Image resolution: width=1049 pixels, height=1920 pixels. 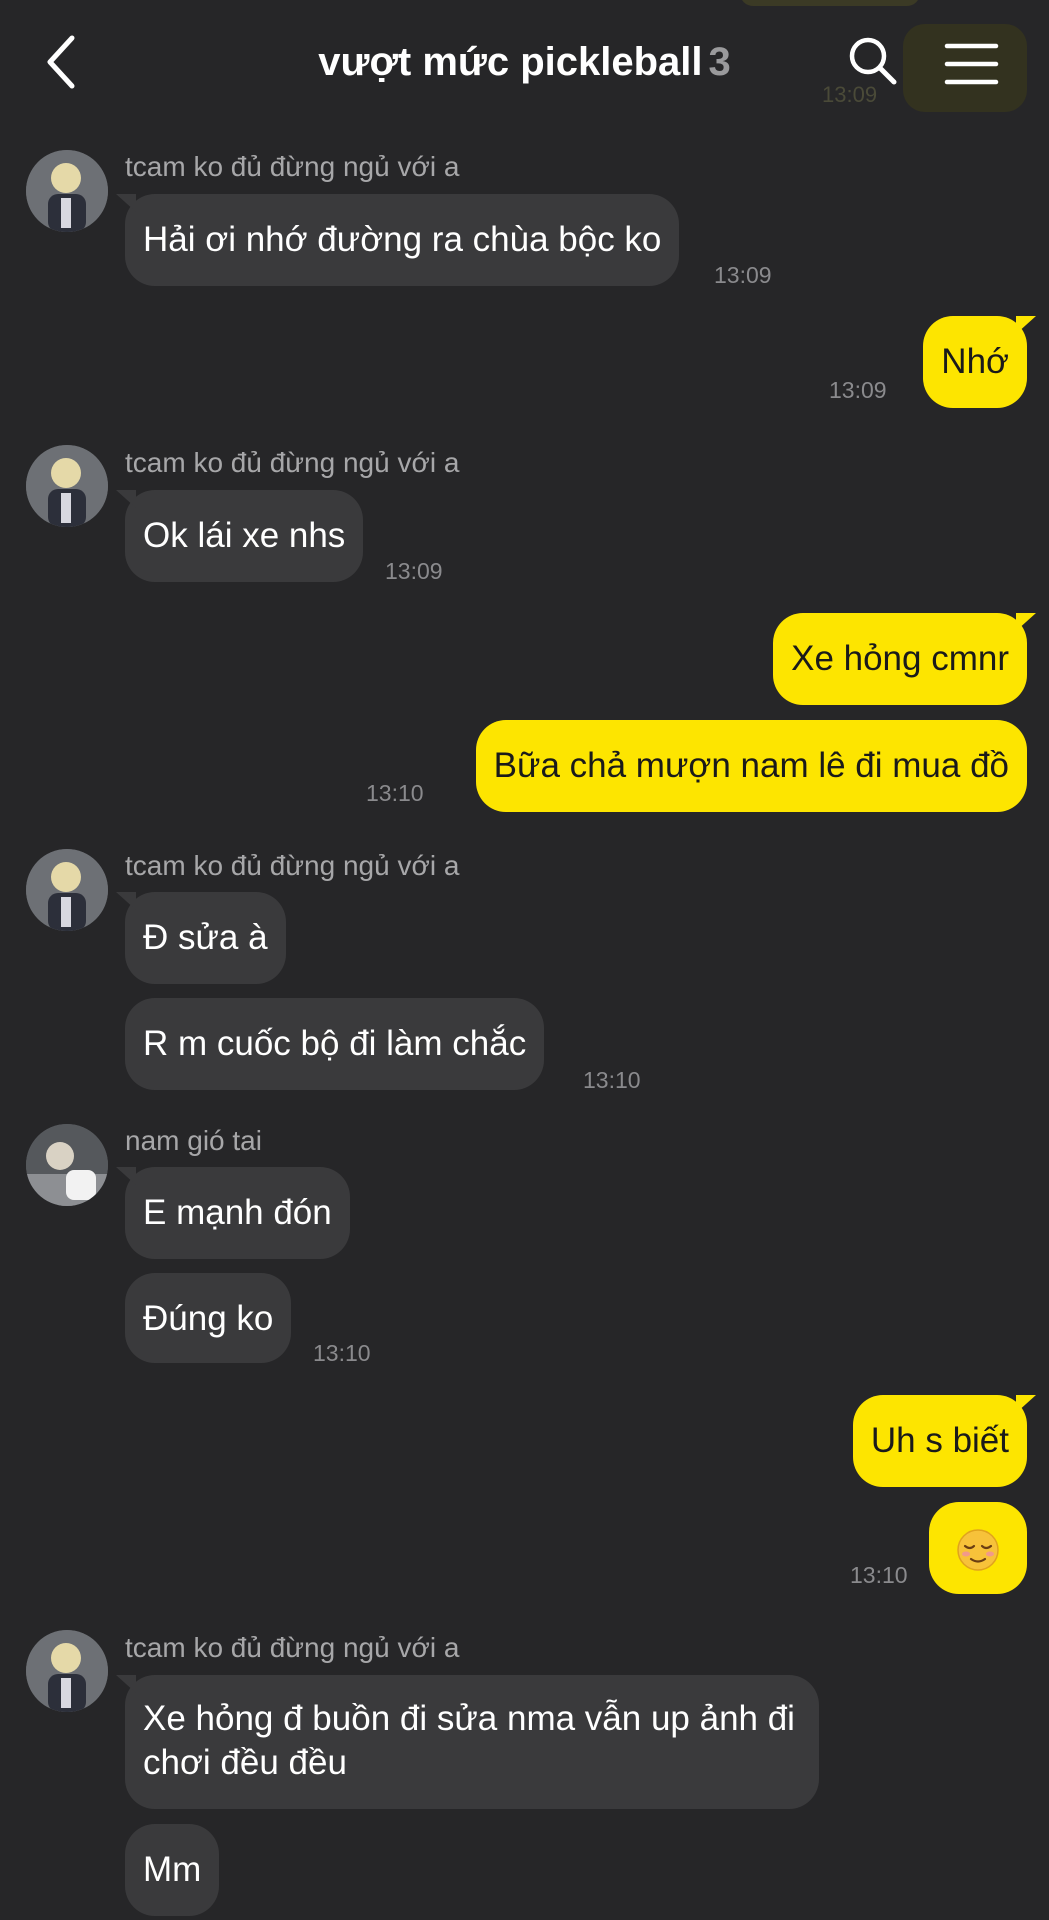 What do you see at coordinates (510, 62) in the screenshot?
I see `chat-title-text: vượt mức pickleball` at bounding box center [510, 62].